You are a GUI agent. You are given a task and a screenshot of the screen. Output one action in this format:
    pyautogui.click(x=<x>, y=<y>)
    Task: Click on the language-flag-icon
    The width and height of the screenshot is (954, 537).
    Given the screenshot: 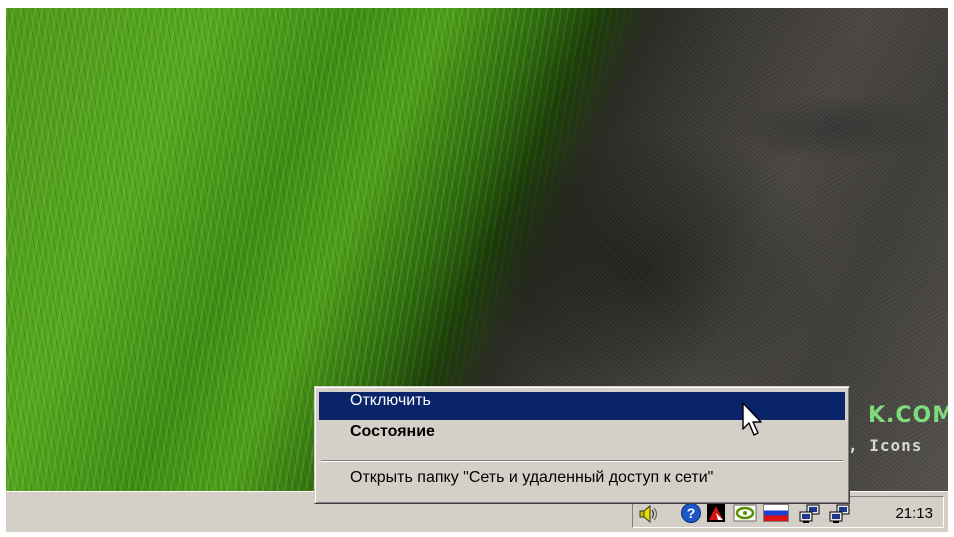 What is the action you would take?
    pyautogui.click(x=776, y=513)
    